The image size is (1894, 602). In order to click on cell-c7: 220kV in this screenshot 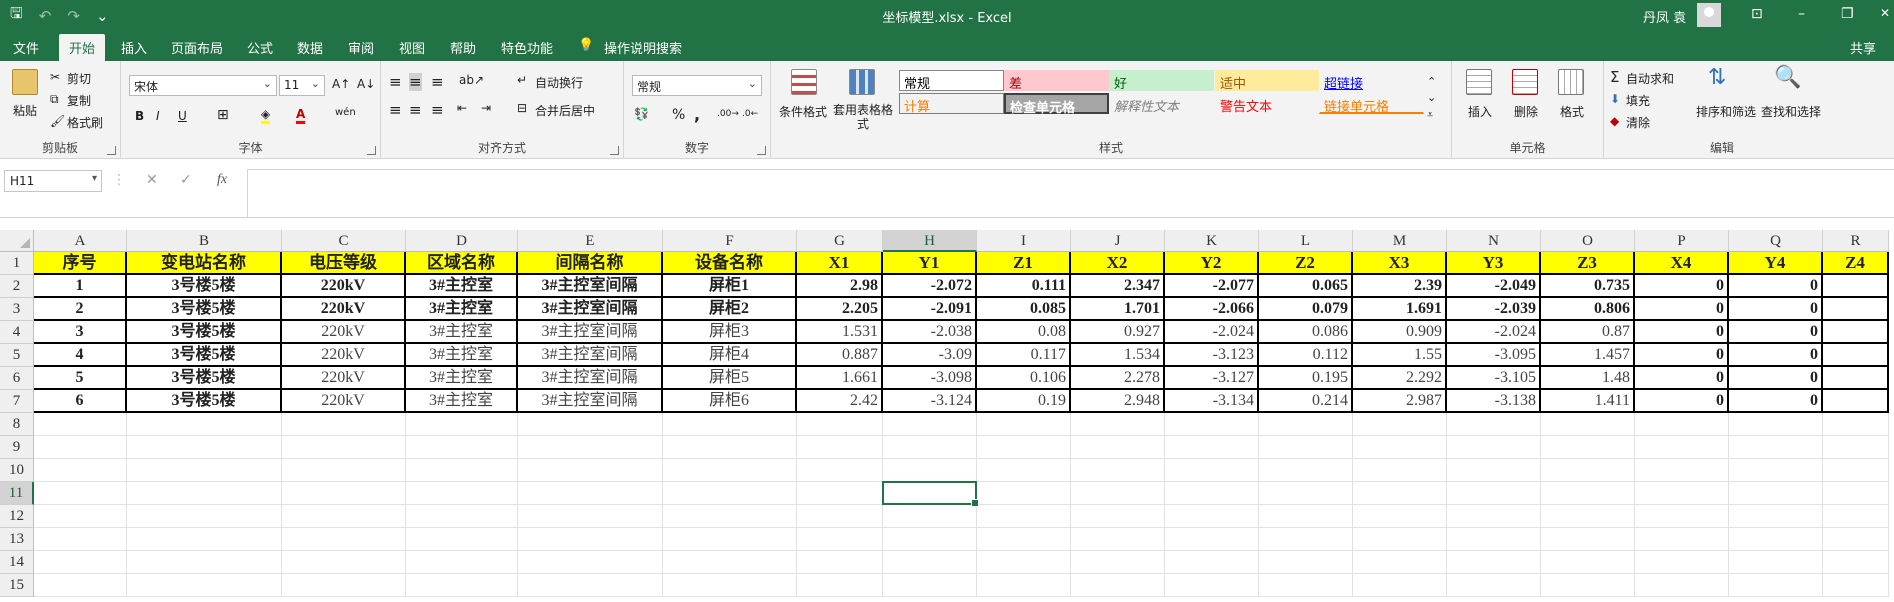, I will do `click(344, 401)`.